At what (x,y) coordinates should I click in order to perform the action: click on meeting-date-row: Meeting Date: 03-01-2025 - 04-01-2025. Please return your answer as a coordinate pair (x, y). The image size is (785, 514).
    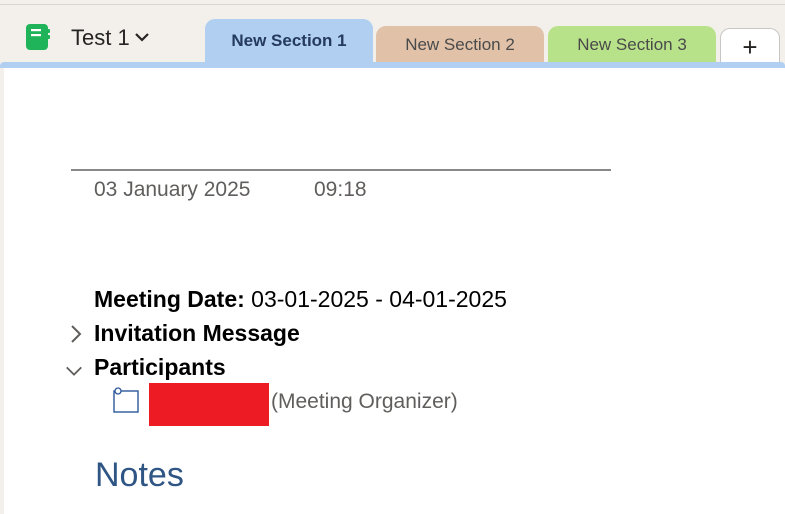
    Looking at the image, I should click on (300, 299).